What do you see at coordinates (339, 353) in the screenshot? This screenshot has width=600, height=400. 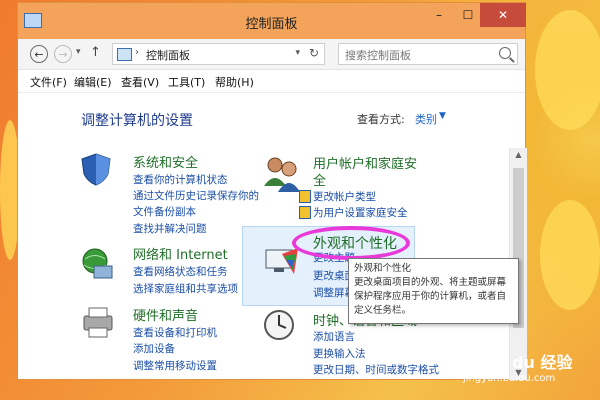 I see `link-change-input-method: 更换输入法` at bounding box center [339, 353].